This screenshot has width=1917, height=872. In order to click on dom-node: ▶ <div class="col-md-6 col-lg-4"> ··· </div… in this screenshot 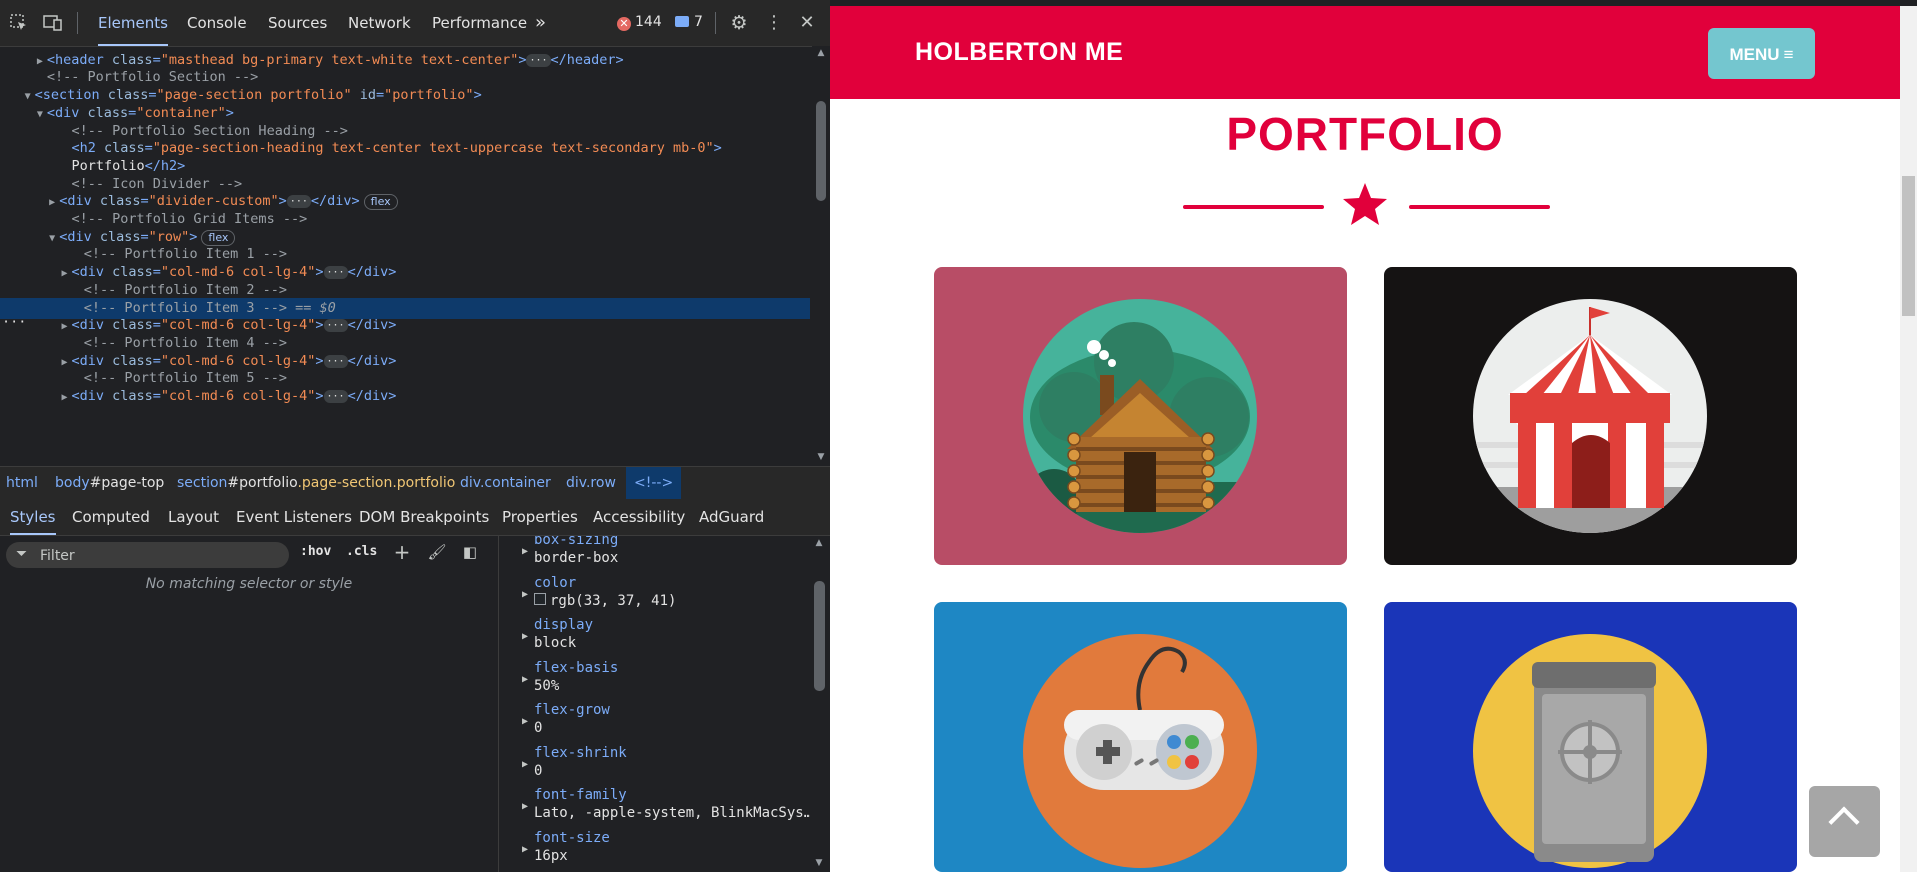, I will do `click(405, 396)`.